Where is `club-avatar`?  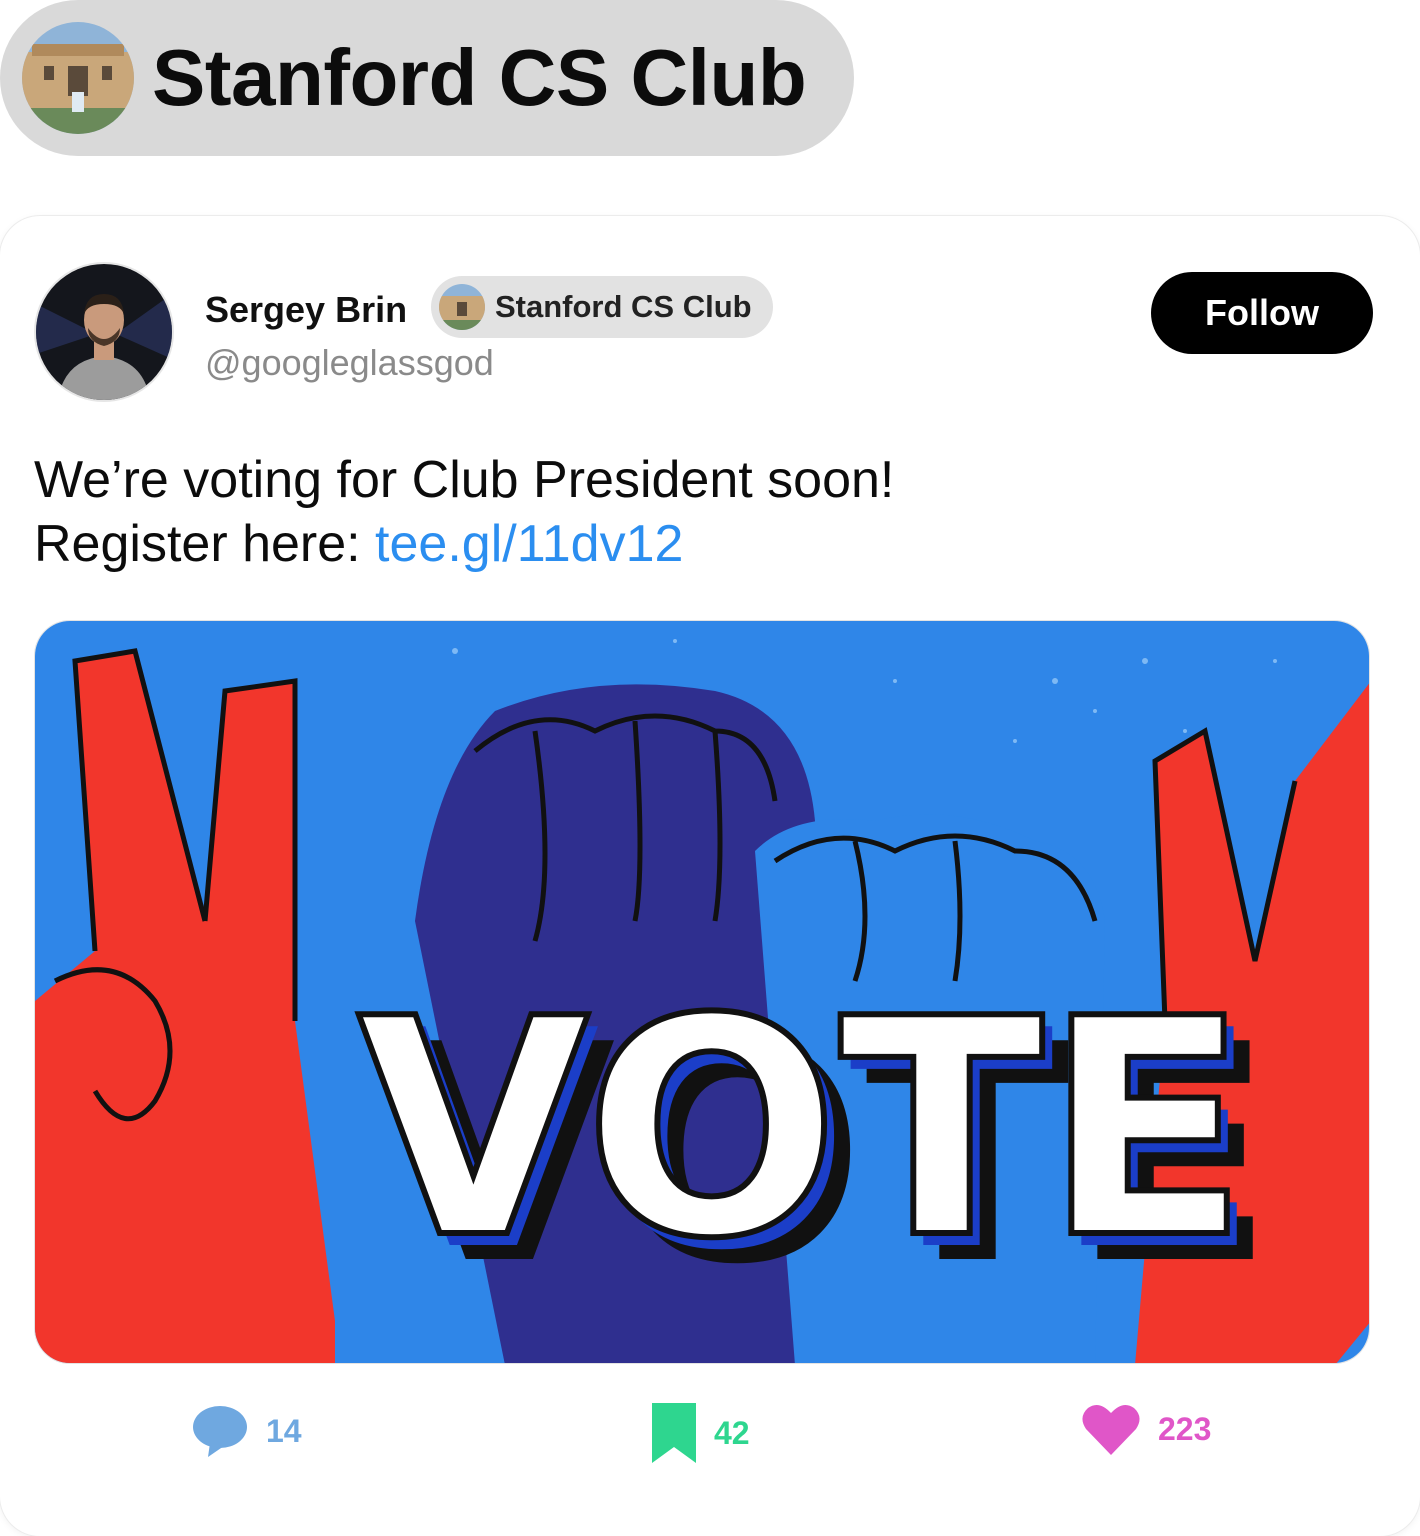
club-avatar is located at coordinates (78, 78).